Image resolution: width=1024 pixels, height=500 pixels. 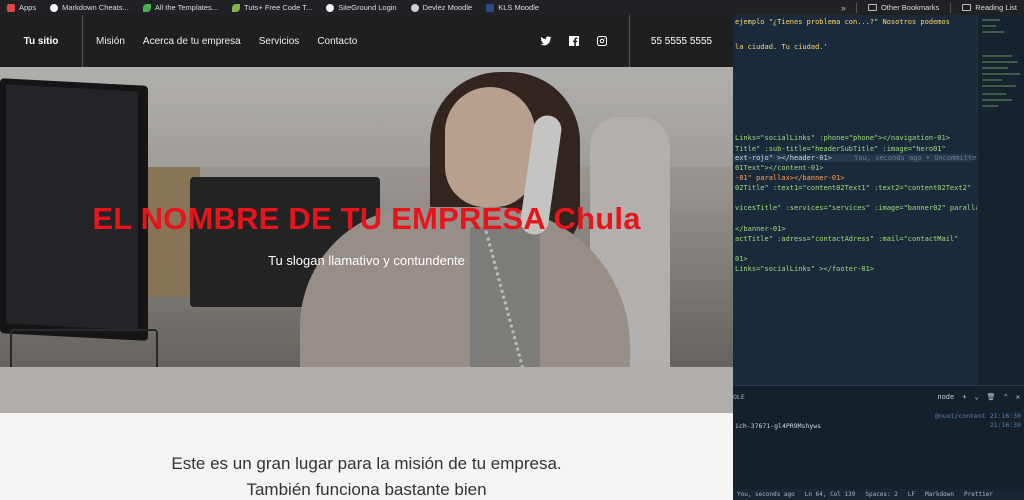 I want to click on add-terminal-icon: +, so click(x=964, y=397).